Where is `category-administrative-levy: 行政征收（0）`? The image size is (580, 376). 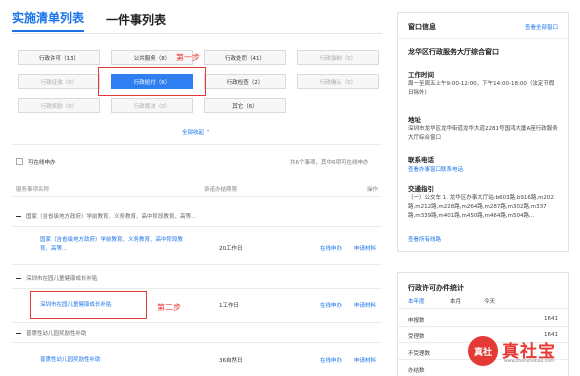 category-administrative-levy: 行政征收（0） is located at coordinates (59, 81).